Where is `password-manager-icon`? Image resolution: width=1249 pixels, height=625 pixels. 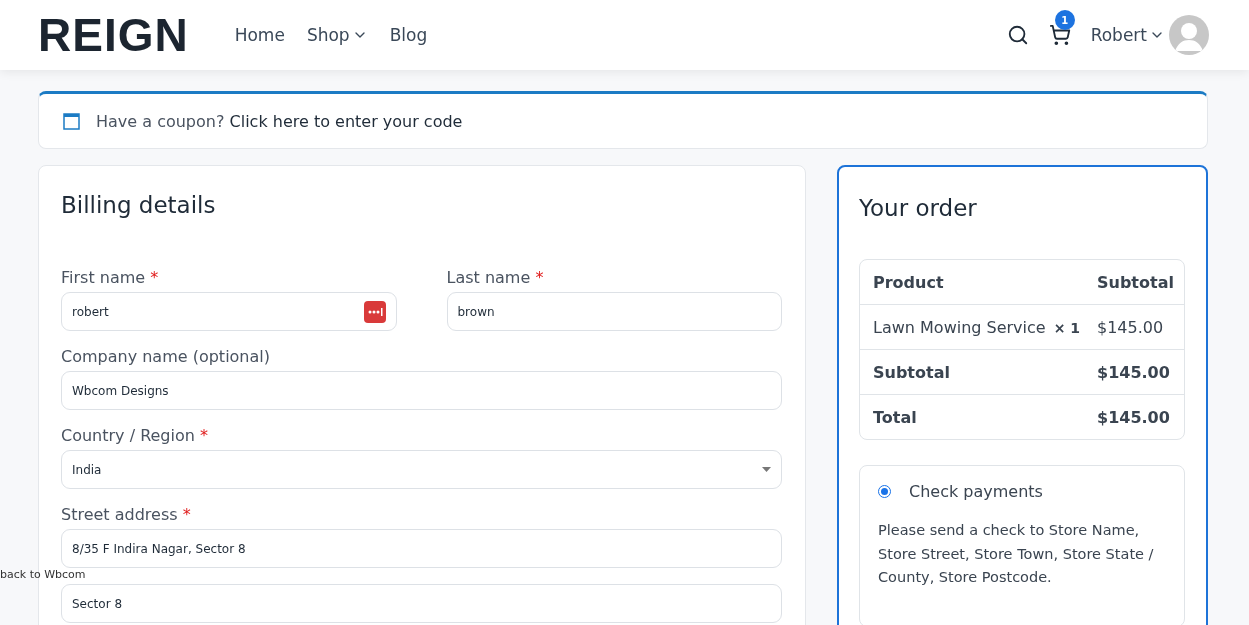 password-manager-icon is located at coordinates (374, 311).